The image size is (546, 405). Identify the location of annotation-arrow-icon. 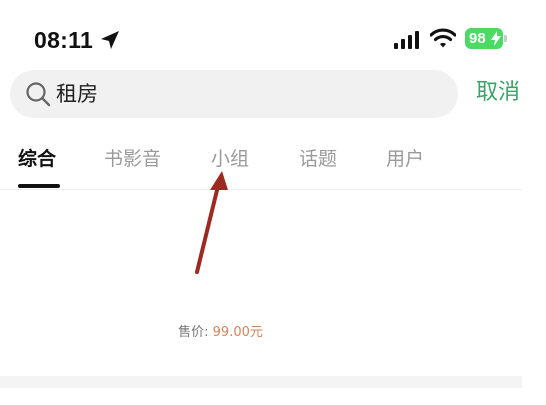
(211, 222).